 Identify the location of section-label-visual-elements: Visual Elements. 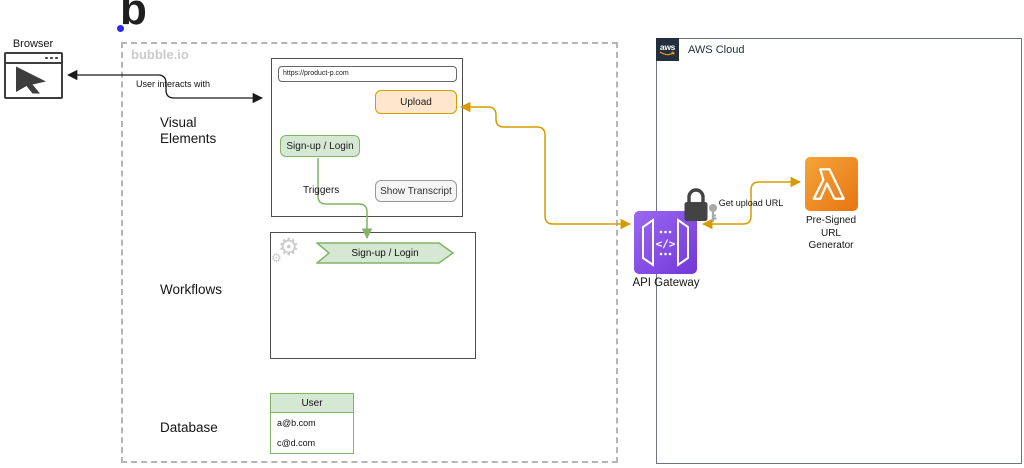
(188, 130).